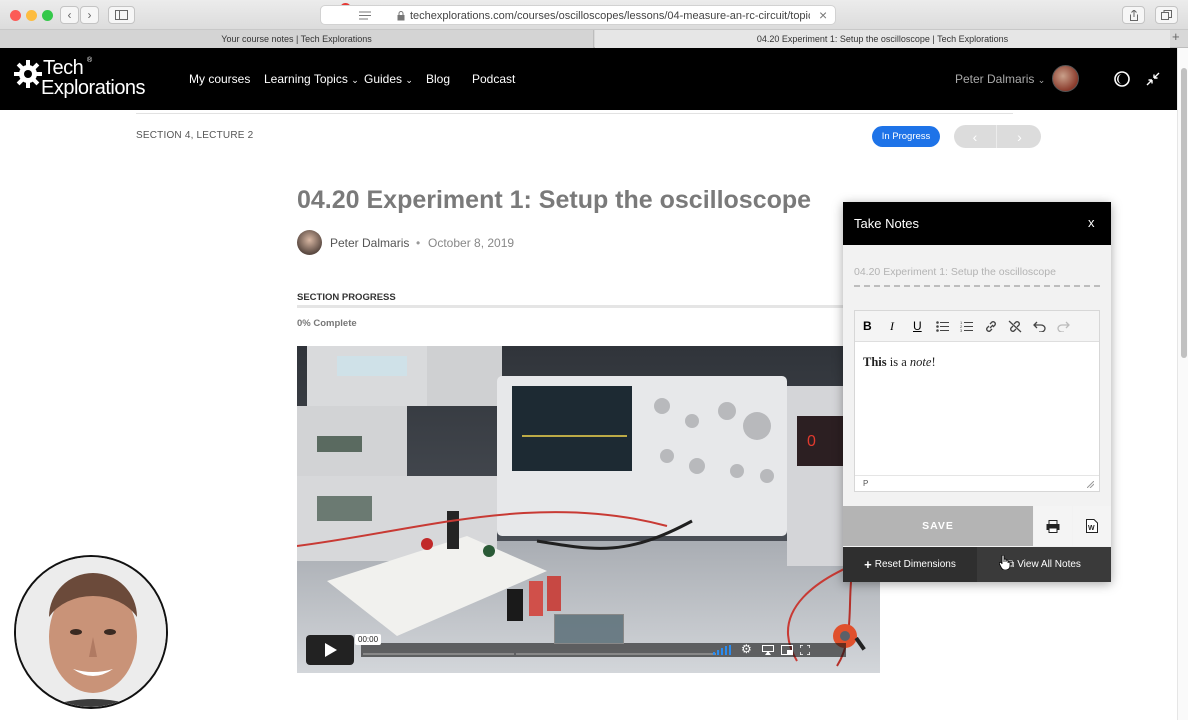  What do you see at coordinates (805, 650) in the screenshot?
I see `fullscreen-icon` at bounding box center [805, 650].